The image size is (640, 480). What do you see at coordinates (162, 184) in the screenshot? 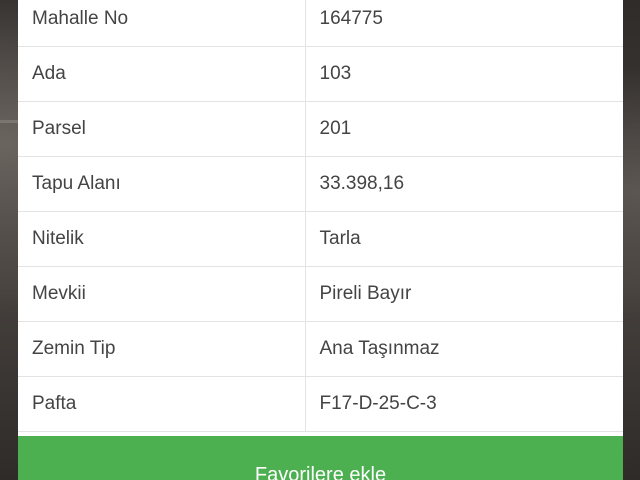
I see `row-label-tapu-alani: Tapu Alanı` at bounding box center [162, 184].